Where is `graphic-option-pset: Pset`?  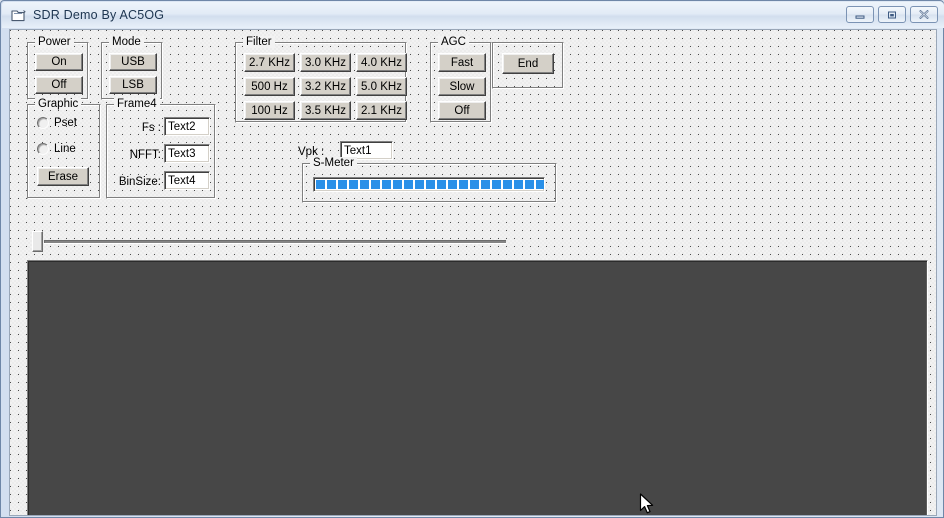 graphic-option-pset: Pset is located at coordinates (57, 123).